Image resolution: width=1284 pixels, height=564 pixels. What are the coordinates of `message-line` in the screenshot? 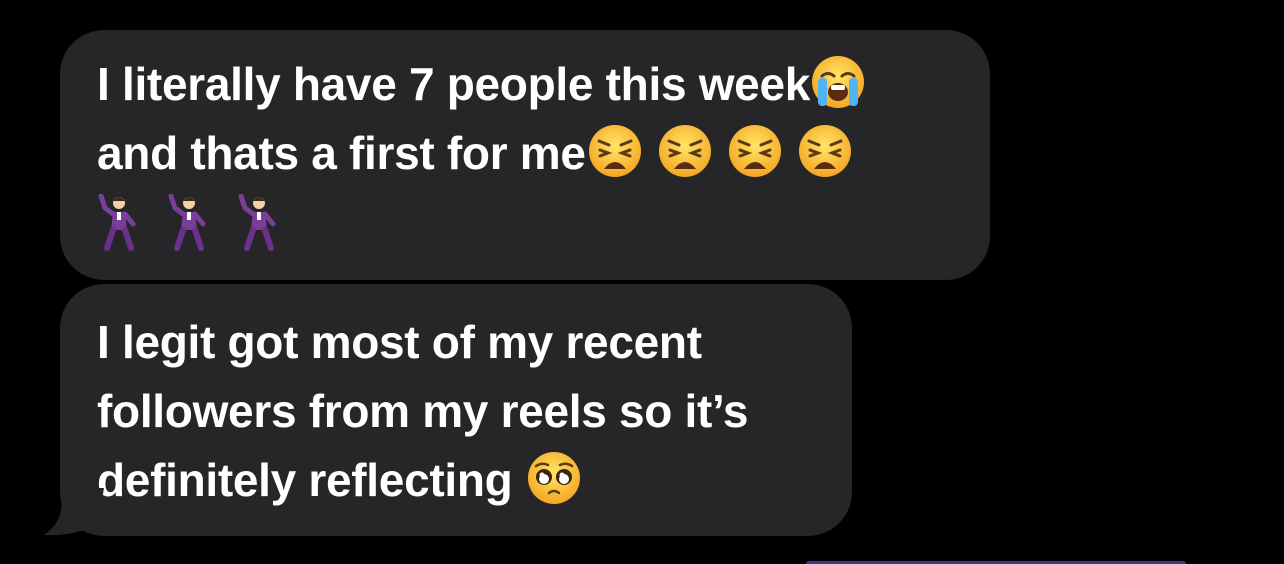 It's located at (525, 223).